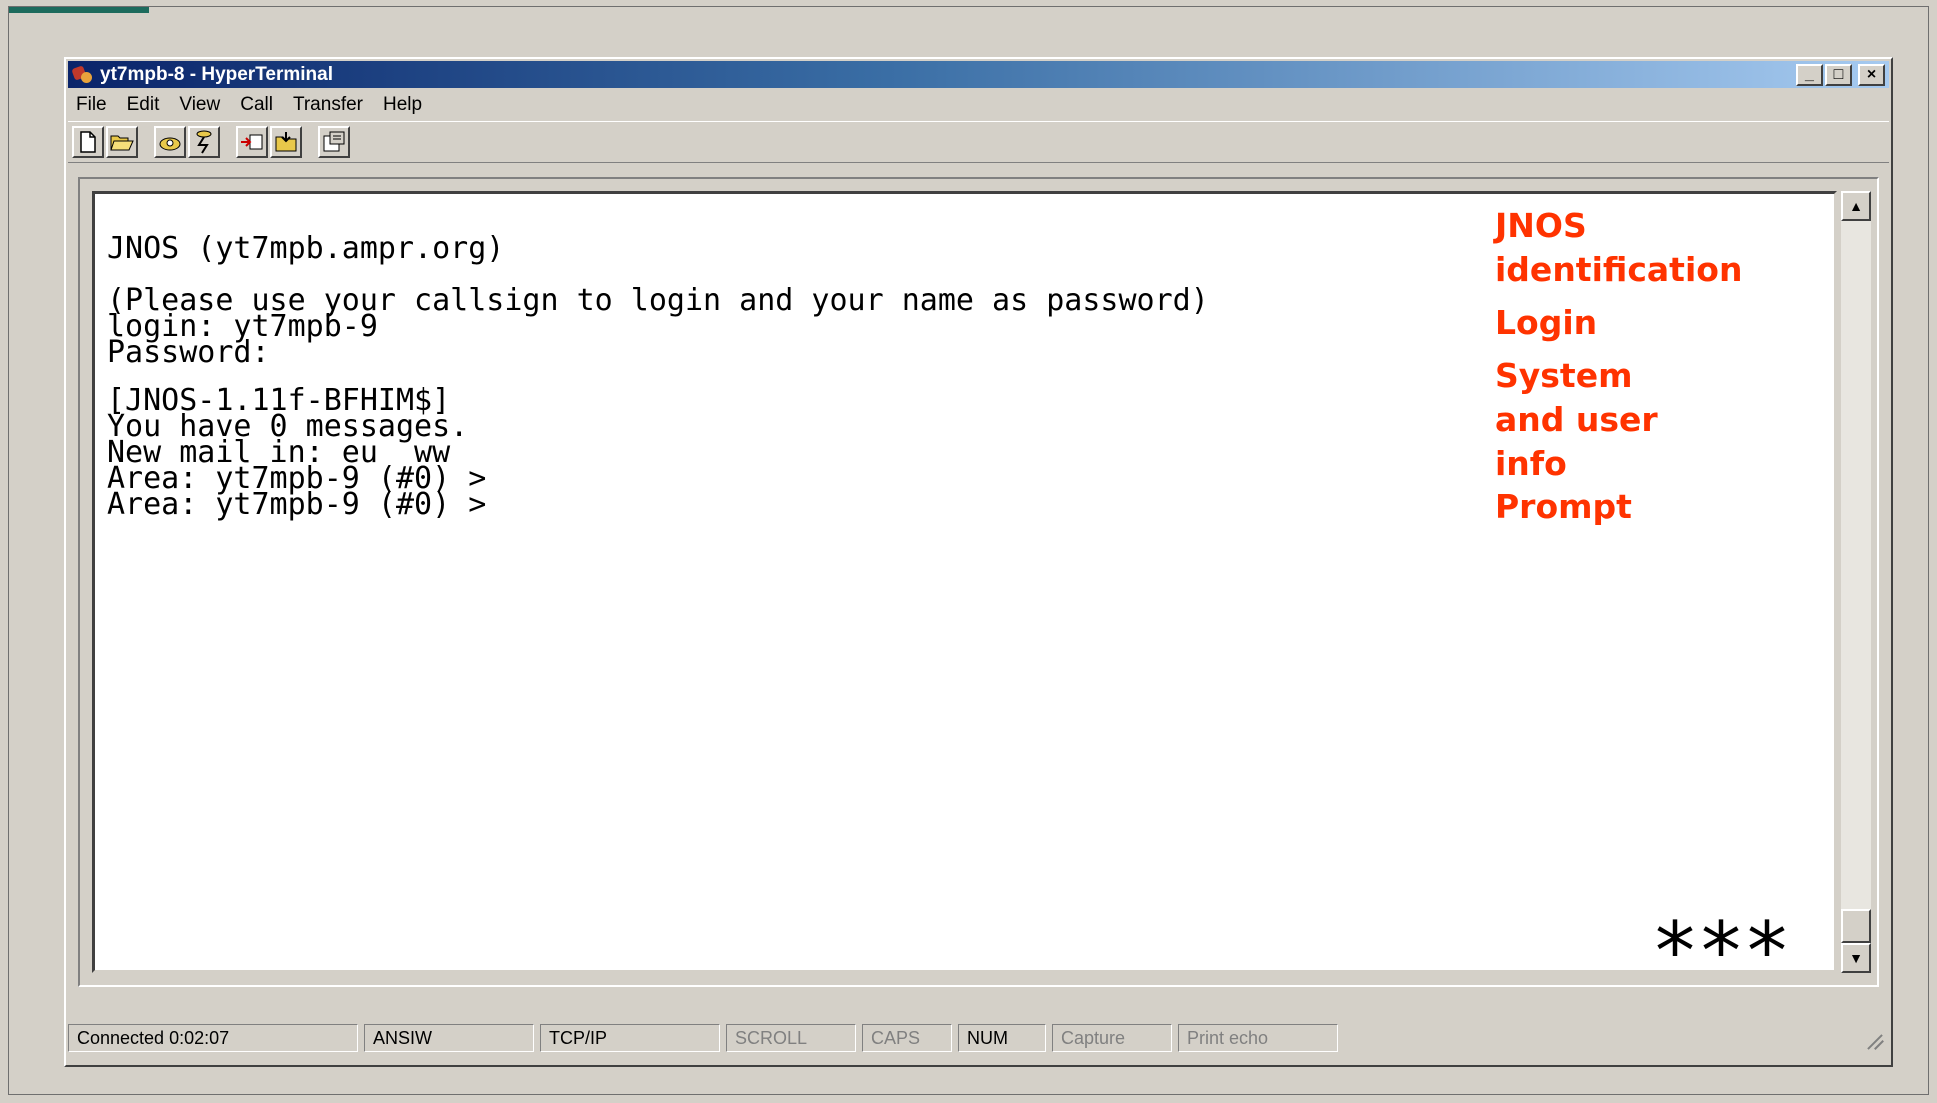  I want to click on vertical-scrollbar: ▲ ▼, so click(1856, 582).